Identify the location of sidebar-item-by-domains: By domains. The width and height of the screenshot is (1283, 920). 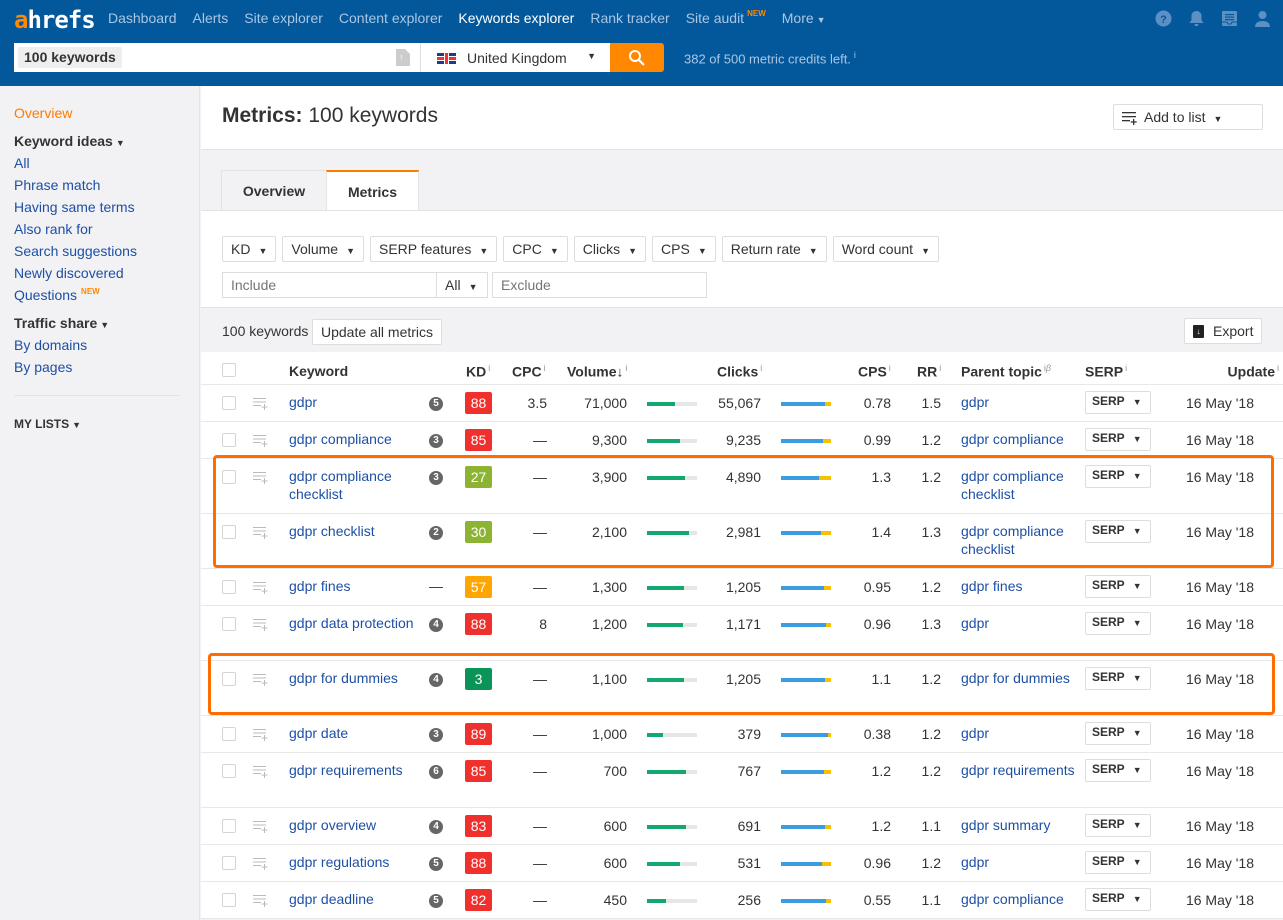
(50, 345).